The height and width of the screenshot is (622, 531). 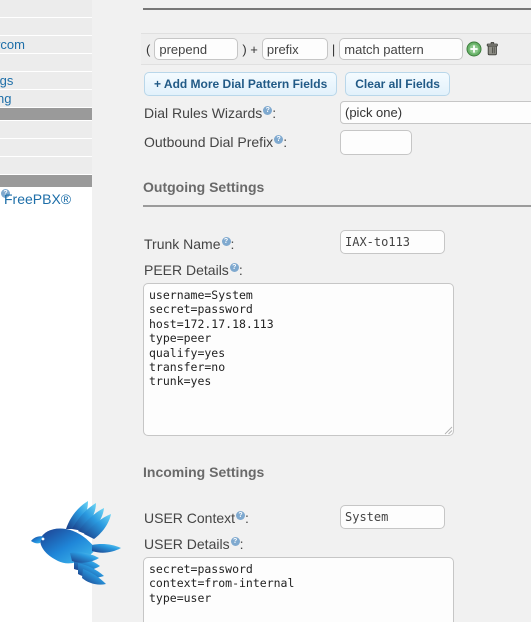 I want to click on sidebar-item-label: FreePBX®, so click(x=38, y=199).